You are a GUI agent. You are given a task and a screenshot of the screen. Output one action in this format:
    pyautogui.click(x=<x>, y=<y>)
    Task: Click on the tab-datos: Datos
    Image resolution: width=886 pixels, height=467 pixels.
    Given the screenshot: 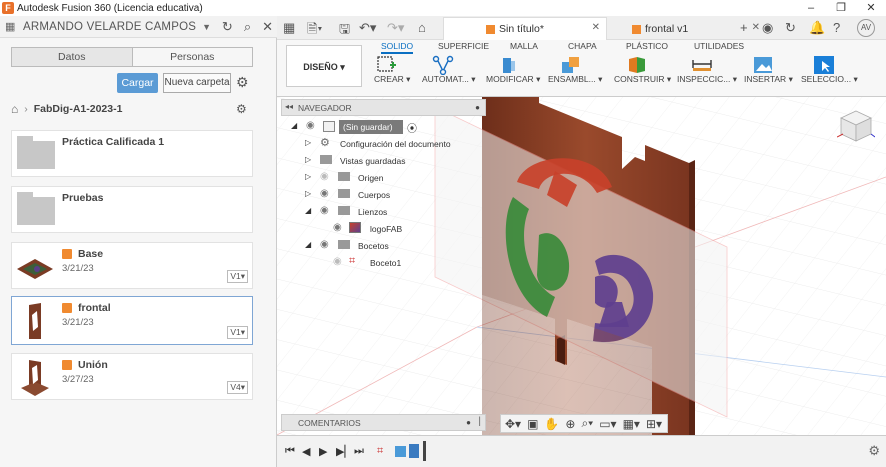 What is the action you would take?
    pyautogui.click(x=72, y=57)
    